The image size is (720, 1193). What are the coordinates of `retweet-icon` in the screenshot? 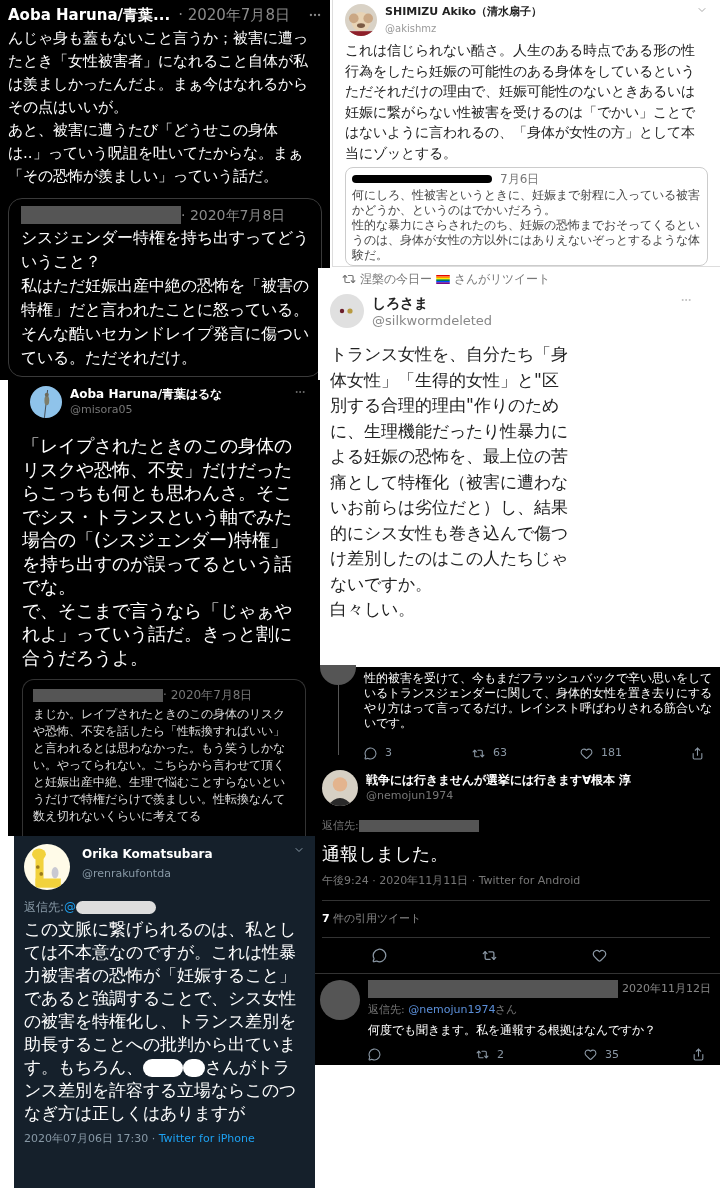 It's located at (349, 279).